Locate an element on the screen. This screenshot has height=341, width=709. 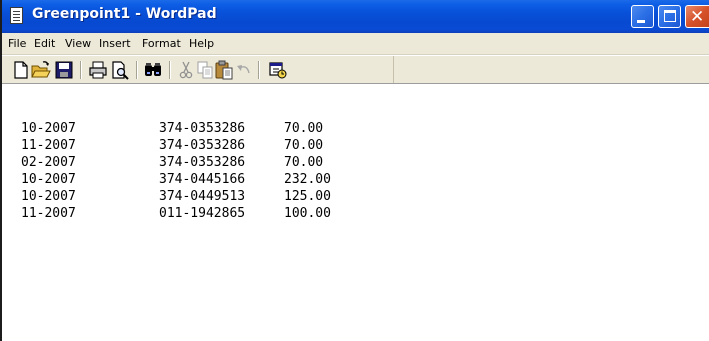
open-icon is located at coordinates (41, 70).